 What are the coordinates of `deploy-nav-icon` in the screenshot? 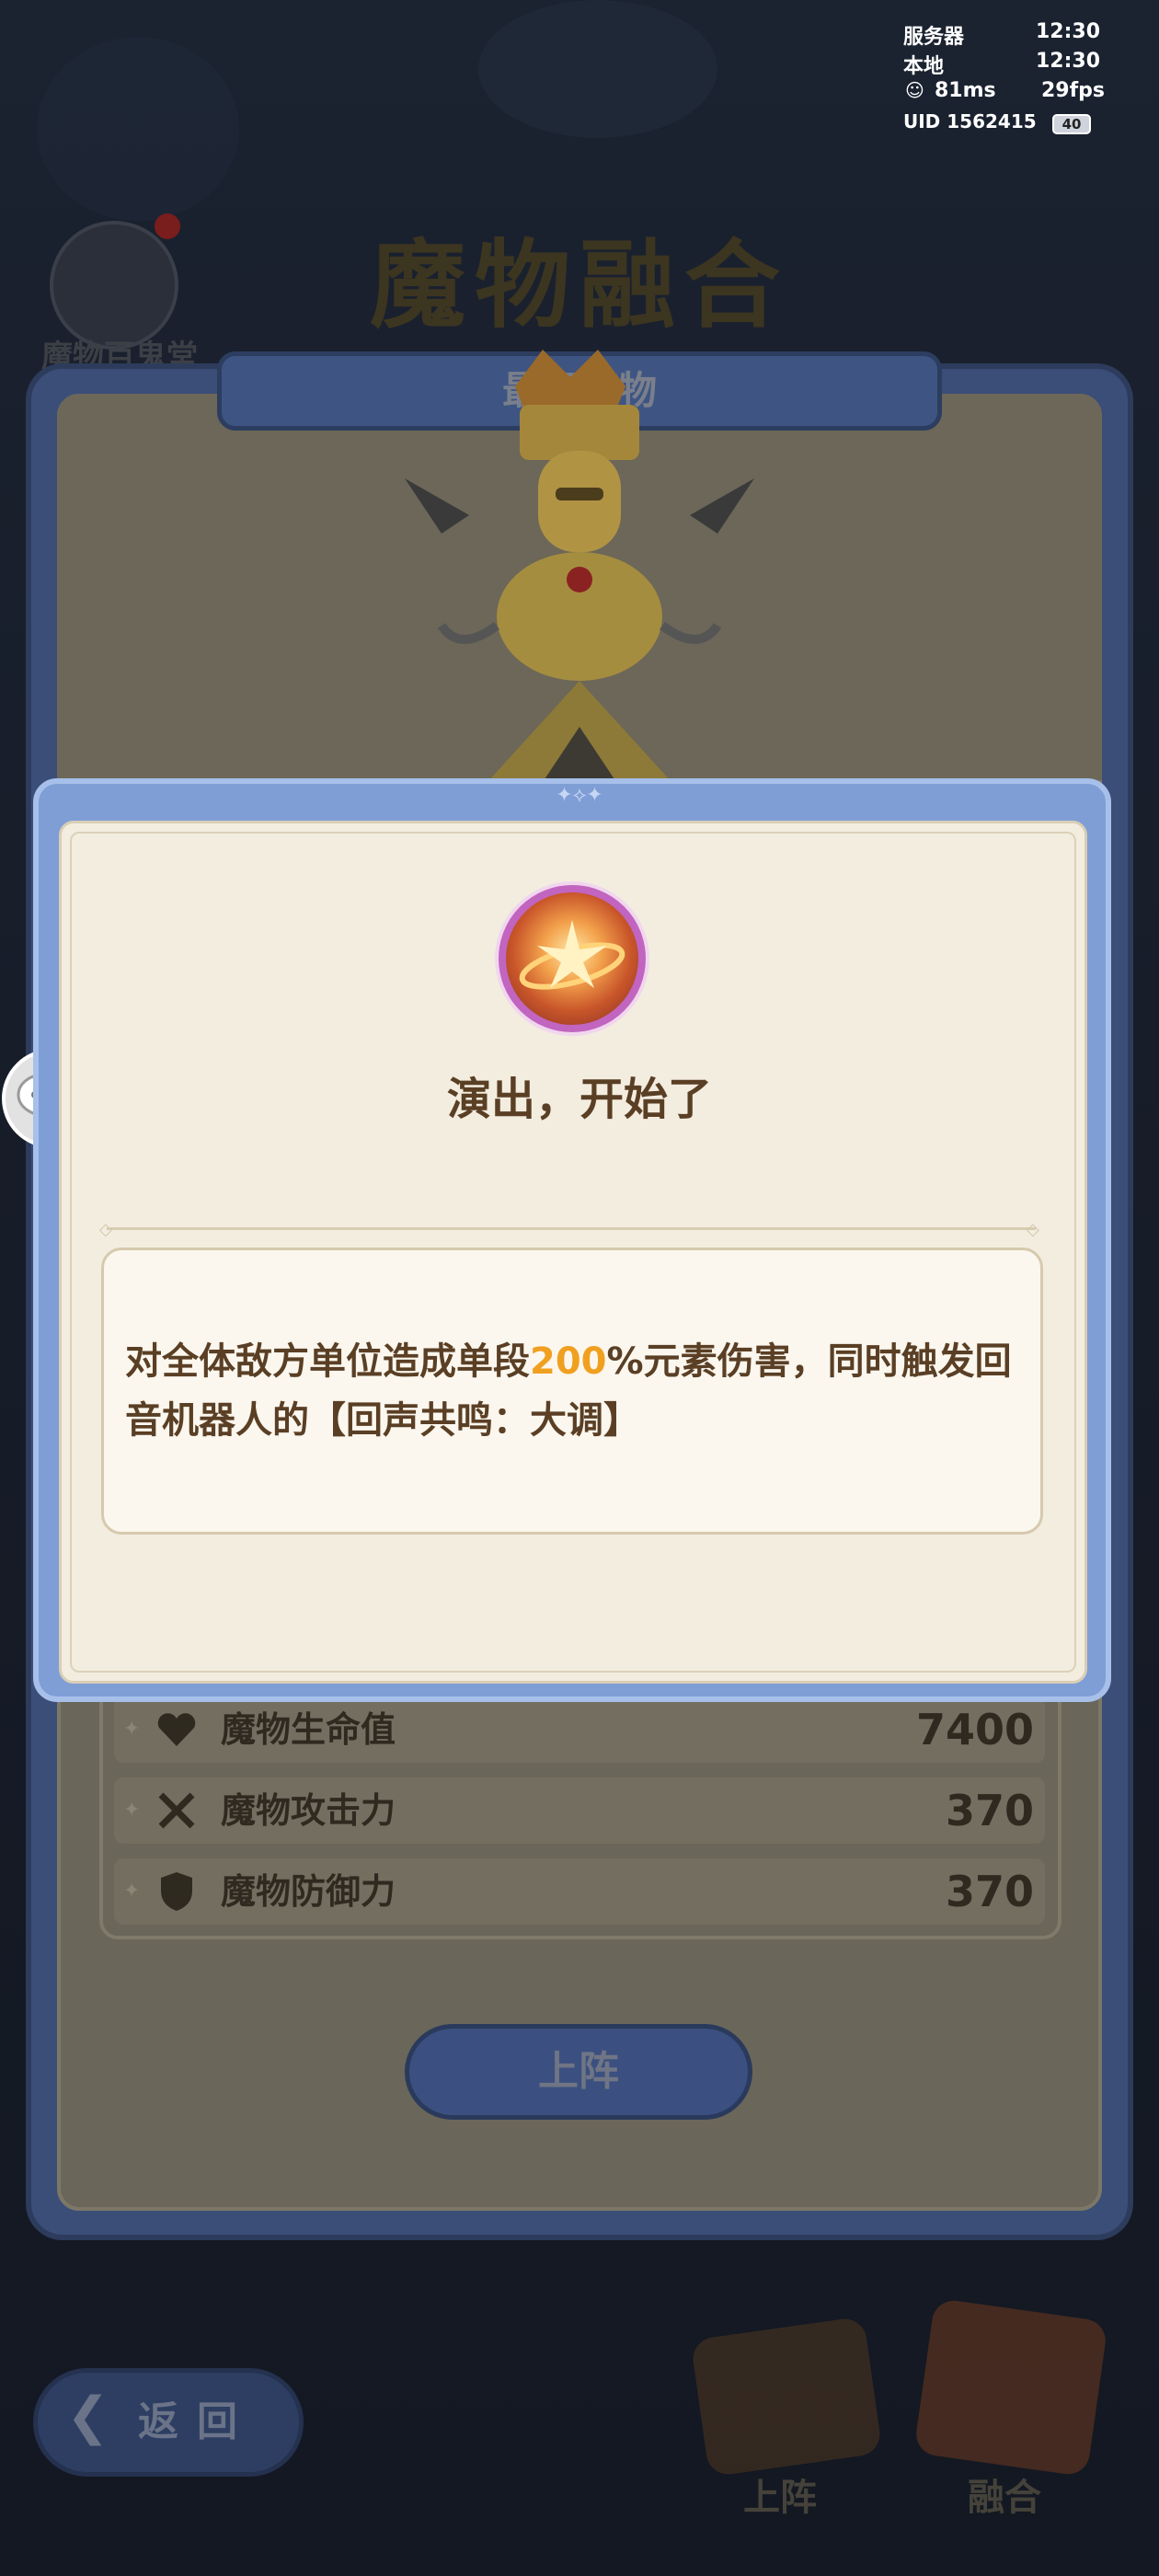 It's located at (786, 2397).